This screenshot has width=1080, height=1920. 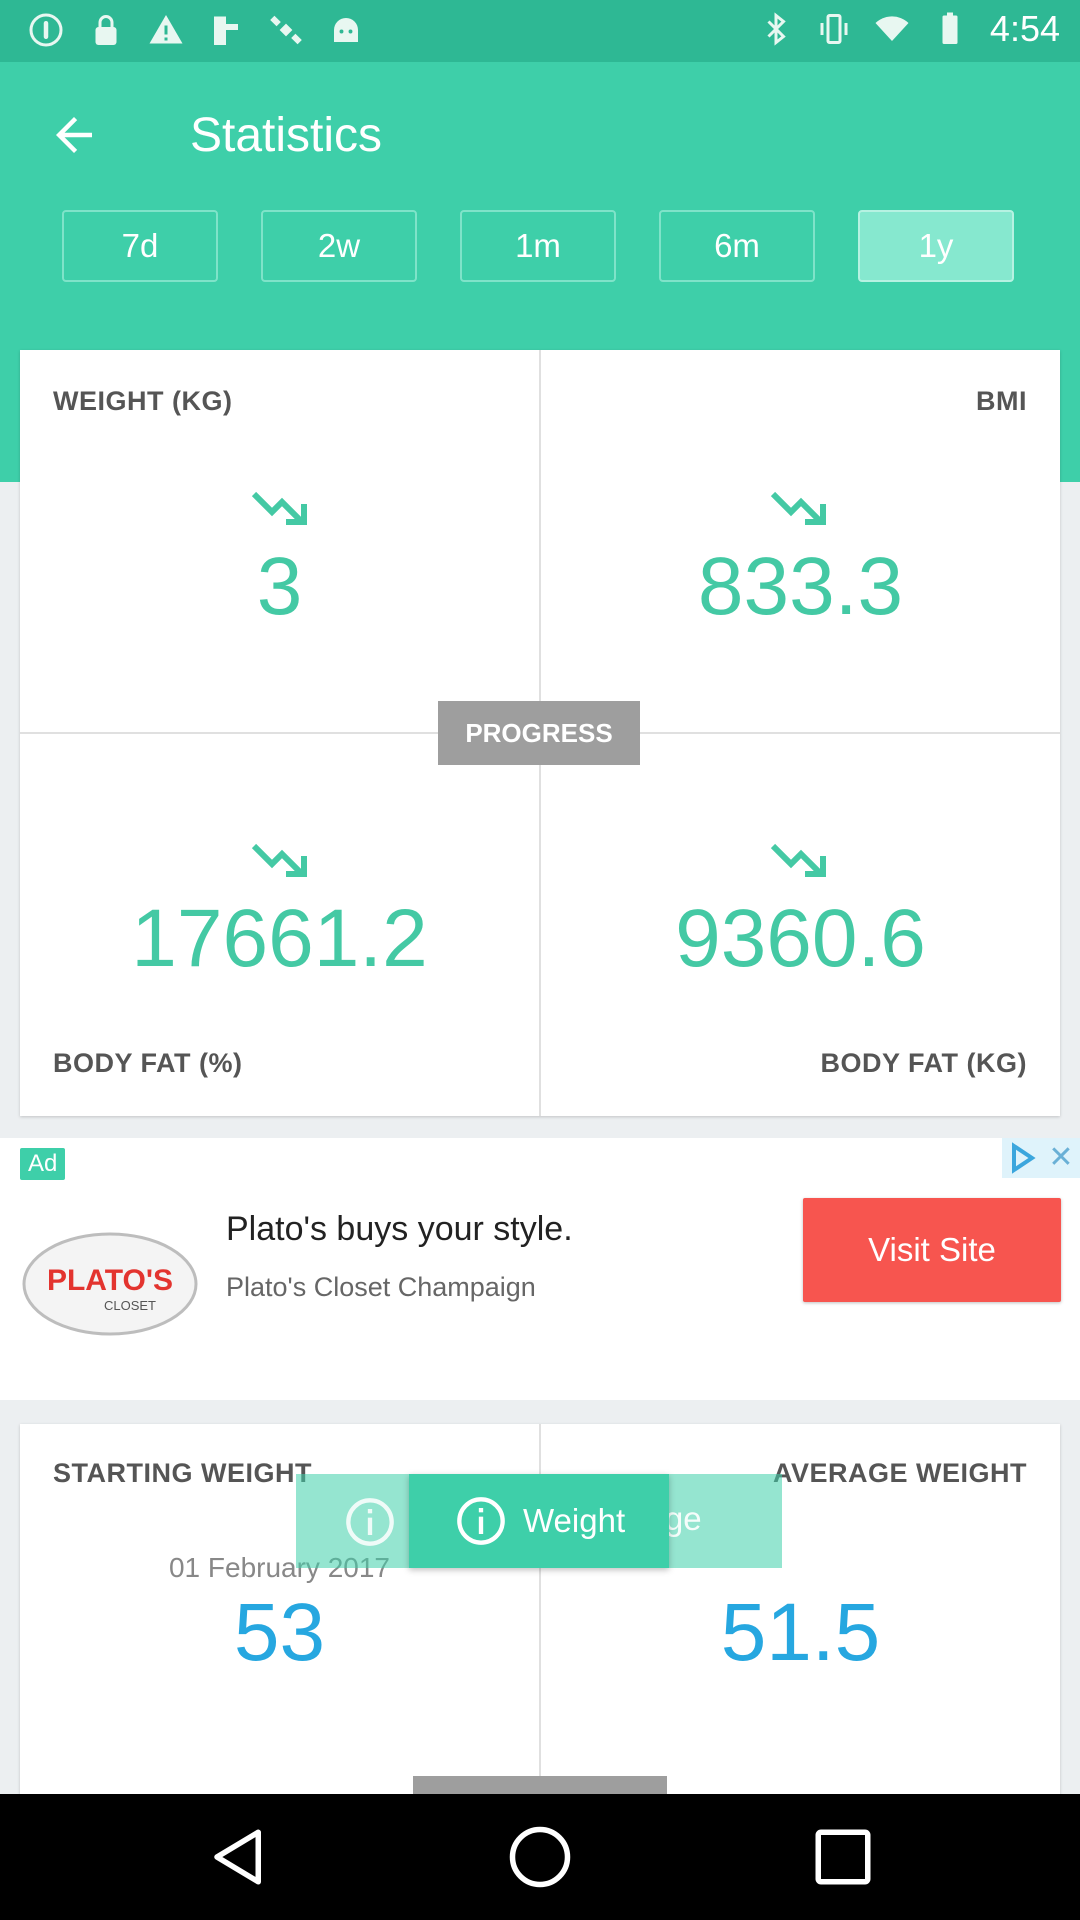 What do you see at coordinates (226, 30) in the screenshot?
I see `fake-gps-icon` at bounding box center [226, 30].